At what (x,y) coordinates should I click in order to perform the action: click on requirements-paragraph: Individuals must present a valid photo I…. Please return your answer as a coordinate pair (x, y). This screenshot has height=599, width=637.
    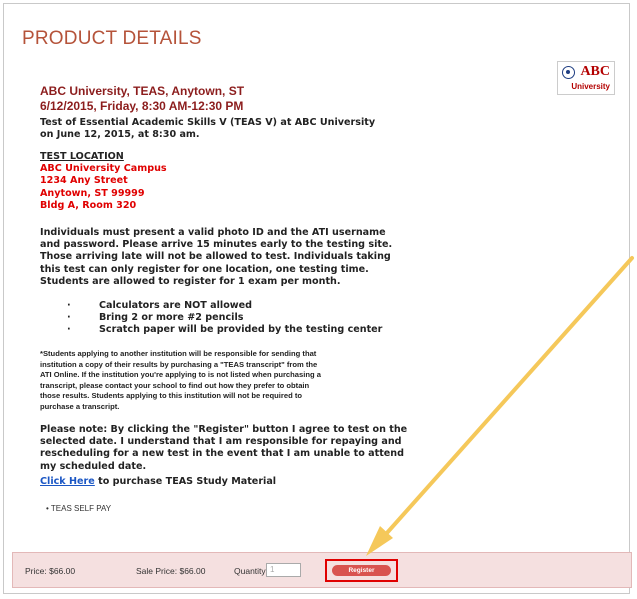
    Looking at the image, I should click on (216, 257).